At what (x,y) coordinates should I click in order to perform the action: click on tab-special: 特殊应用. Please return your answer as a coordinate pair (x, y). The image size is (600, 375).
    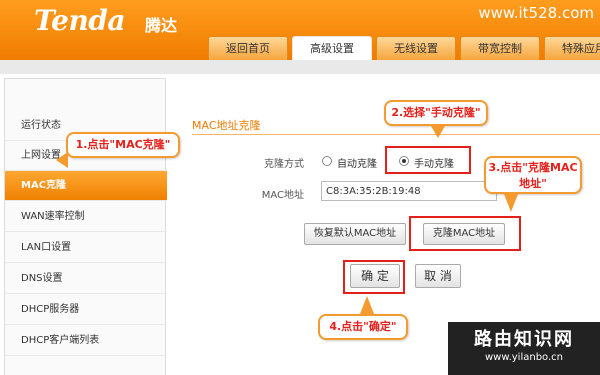
    Looking at the image, I should click on (572, 48).